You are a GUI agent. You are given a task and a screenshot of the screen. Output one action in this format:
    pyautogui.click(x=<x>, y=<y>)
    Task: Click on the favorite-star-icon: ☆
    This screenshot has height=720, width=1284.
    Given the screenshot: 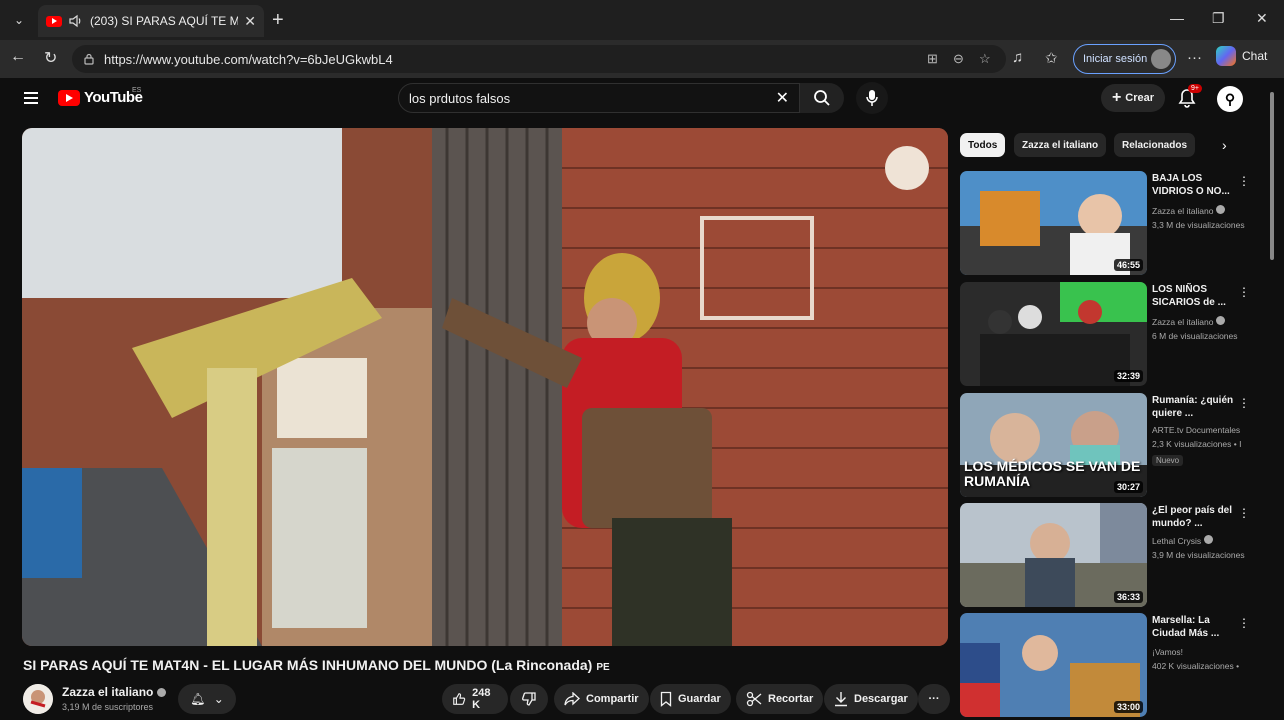 What is the action you would take?
    pyautogui.click(x=985, y=59)
    